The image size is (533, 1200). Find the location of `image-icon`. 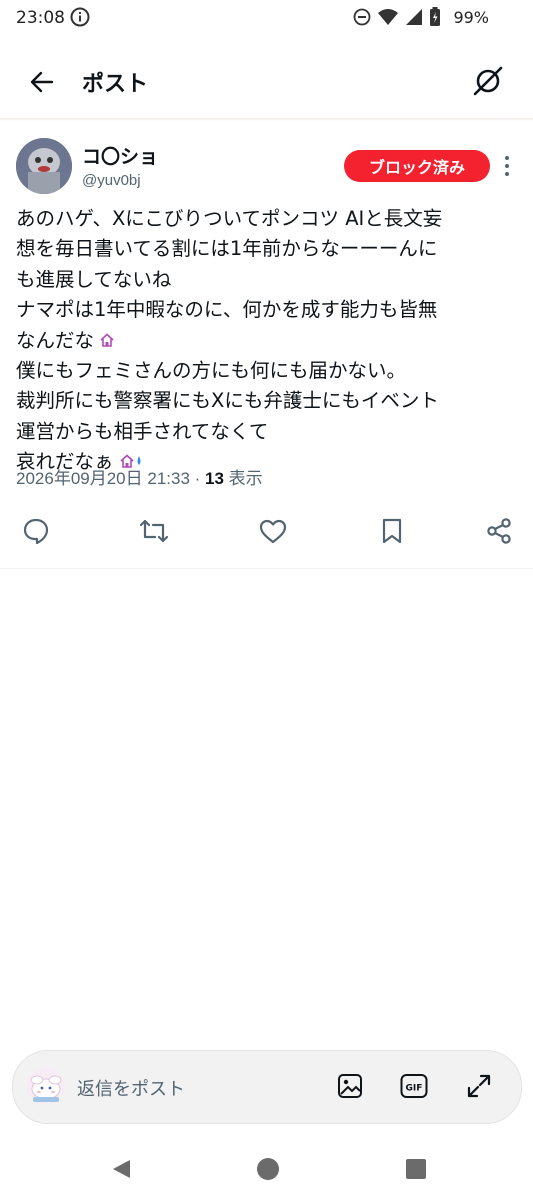

image-icon is located at coordinates (350, 1086).